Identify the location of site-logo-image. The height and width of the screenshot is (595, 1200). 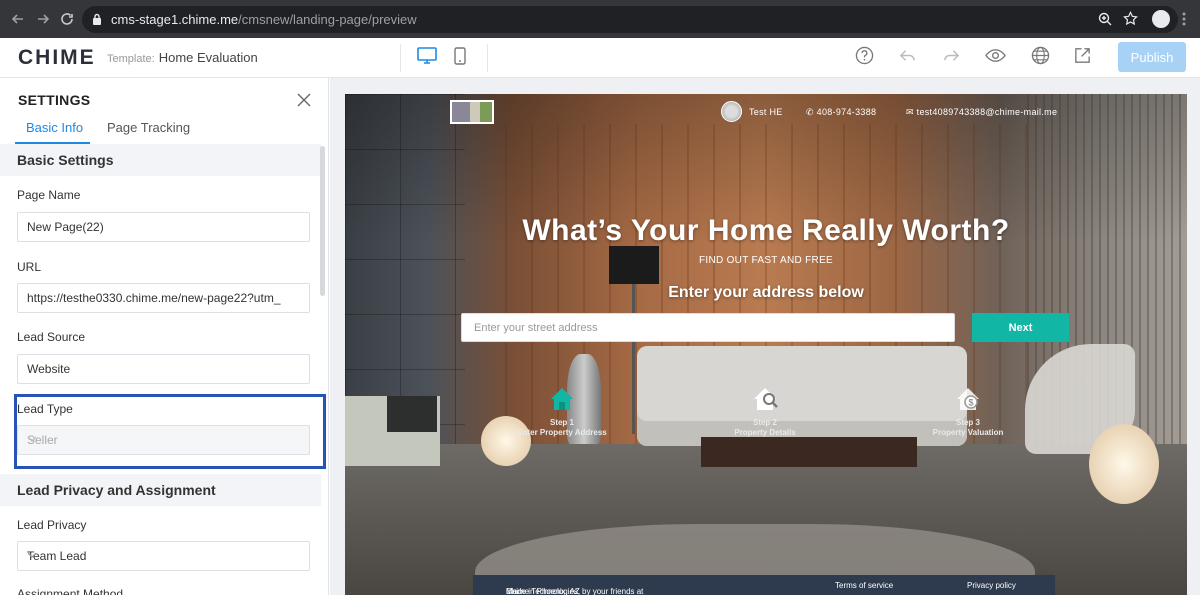
(472, 112).